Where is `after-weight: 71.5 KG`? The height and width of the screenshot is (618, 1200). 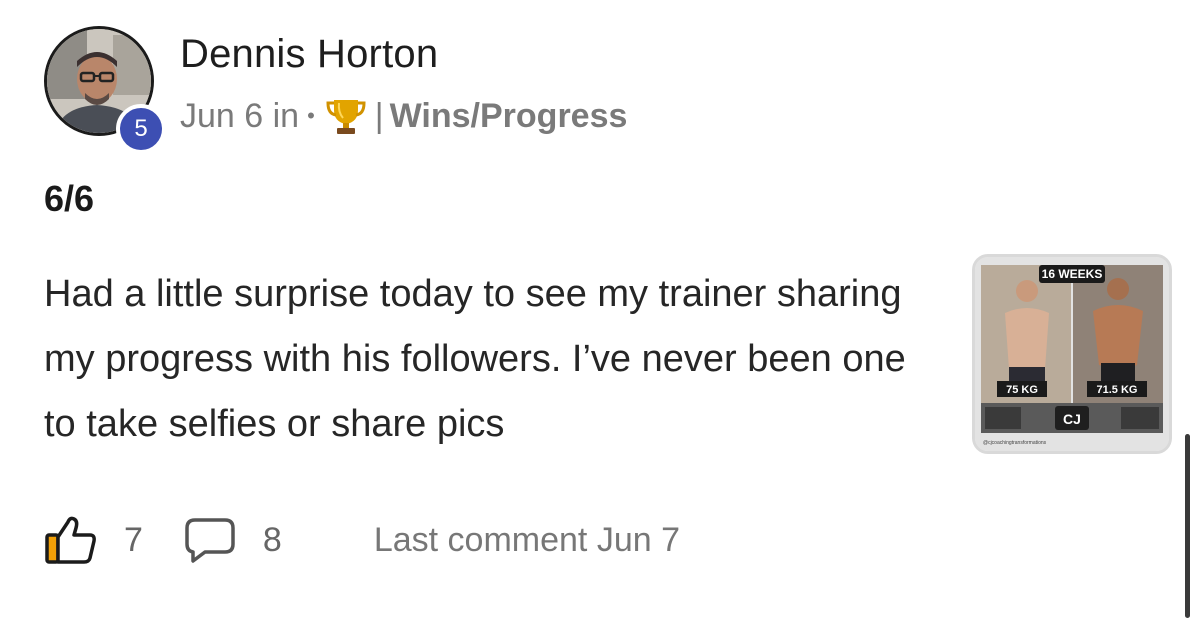 after-weight: 71.5 KG is located at coordinates (1117, 390).